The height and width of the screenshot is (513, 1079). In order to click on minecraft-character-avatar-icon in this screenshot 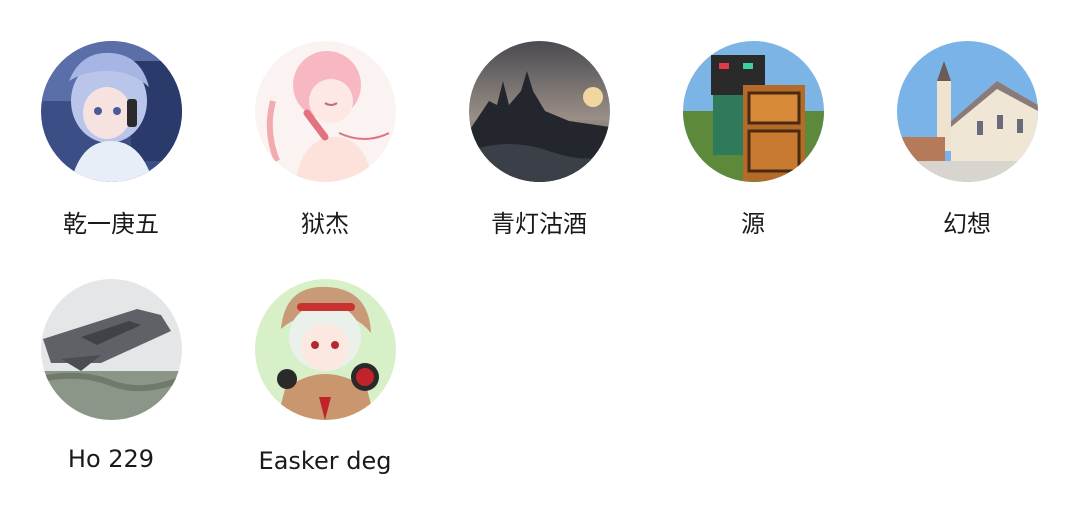, I will do `click(753, 111)`.